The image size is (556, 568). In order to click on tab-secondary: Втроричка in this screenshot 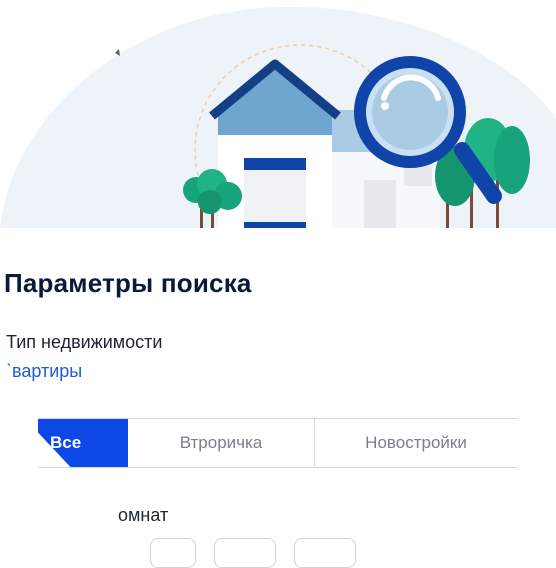, I will do `click(221, 443)`.